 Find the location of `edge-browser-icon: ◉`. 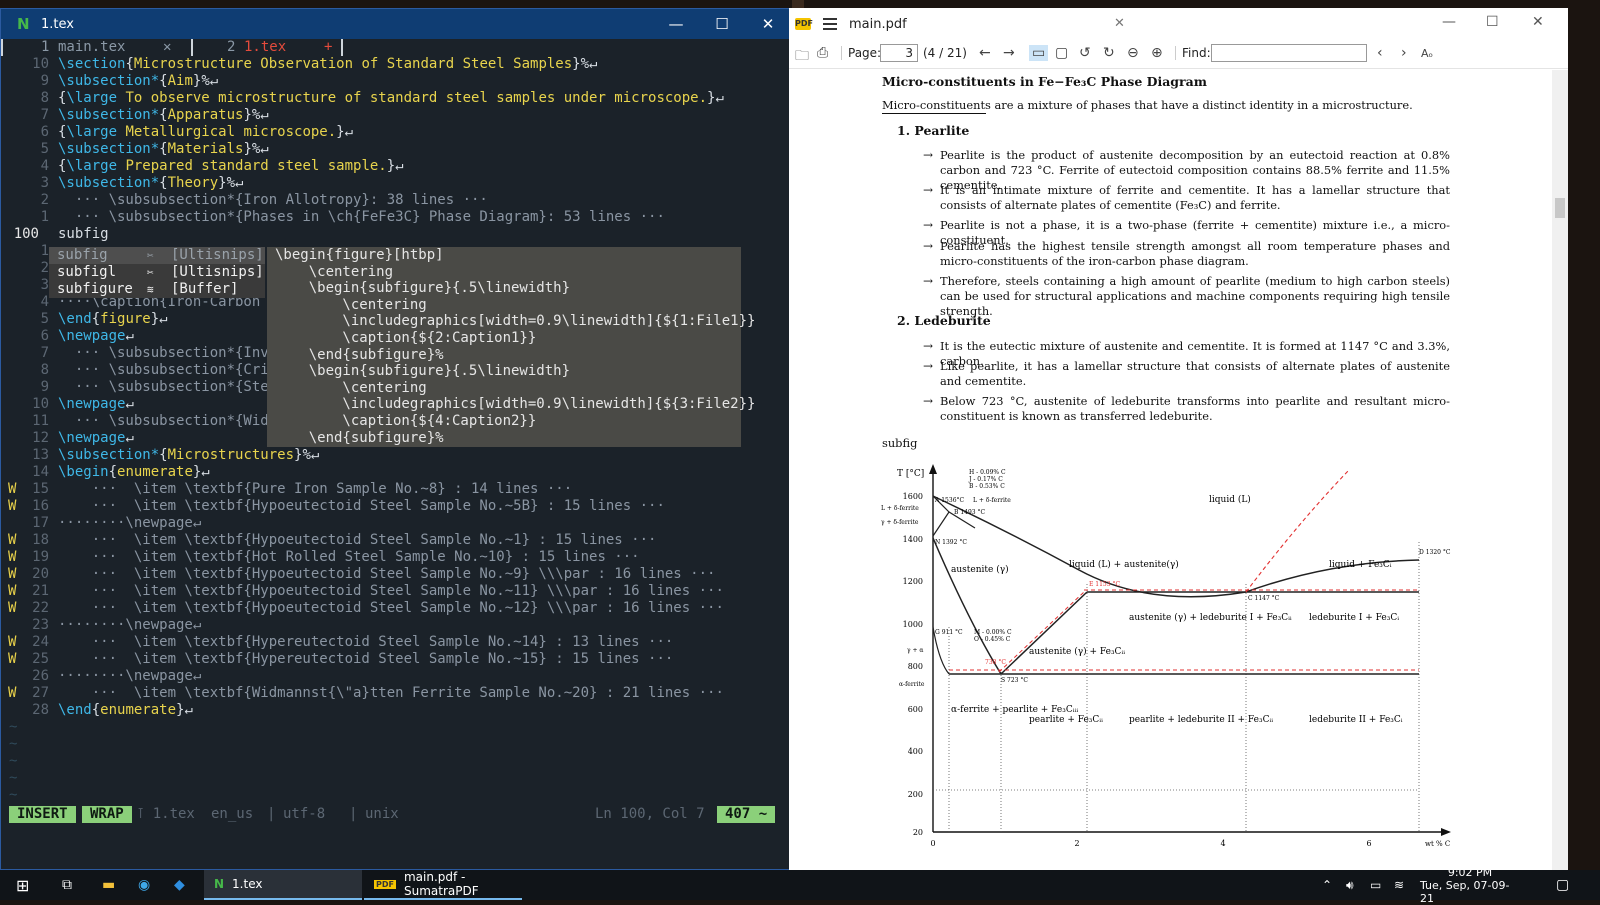

edge-browser-icon: ◉ is located at coordinates (144, 885).